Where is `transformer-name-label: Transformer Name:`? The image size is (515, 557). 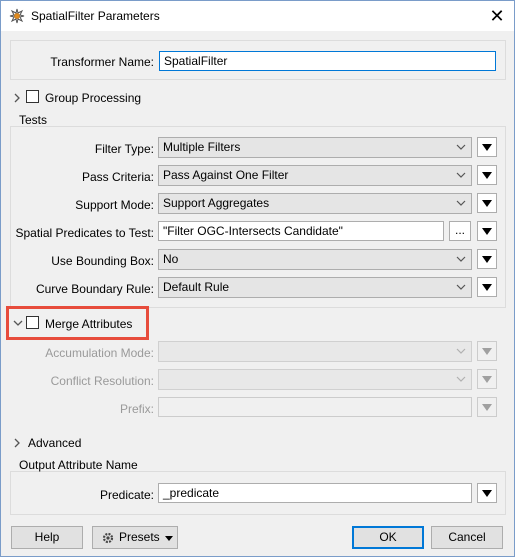
transformer-name-label: Transformer Name: is located at coordinates (102, 62).